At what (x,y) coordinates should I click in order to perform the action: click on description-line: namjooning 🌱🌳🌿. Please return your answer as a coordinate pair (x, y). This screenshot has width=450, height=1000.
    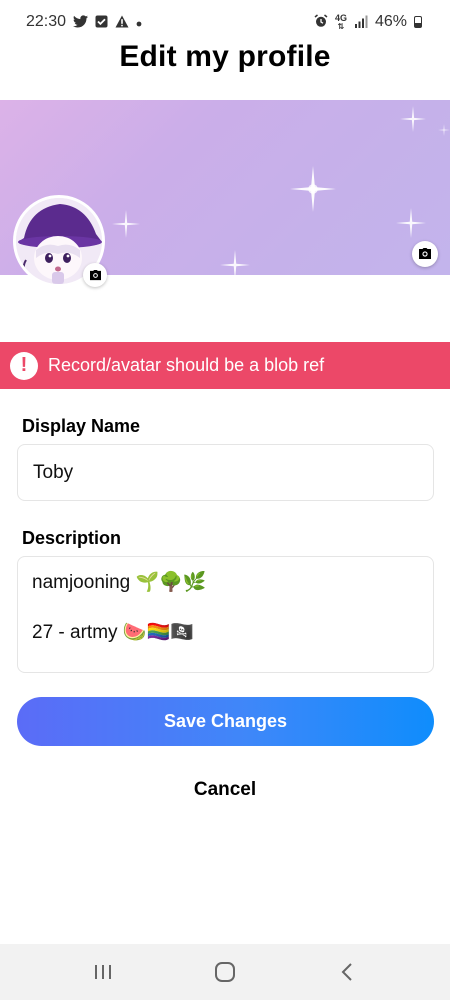
    Looking at the image, I should click on (119, 582).